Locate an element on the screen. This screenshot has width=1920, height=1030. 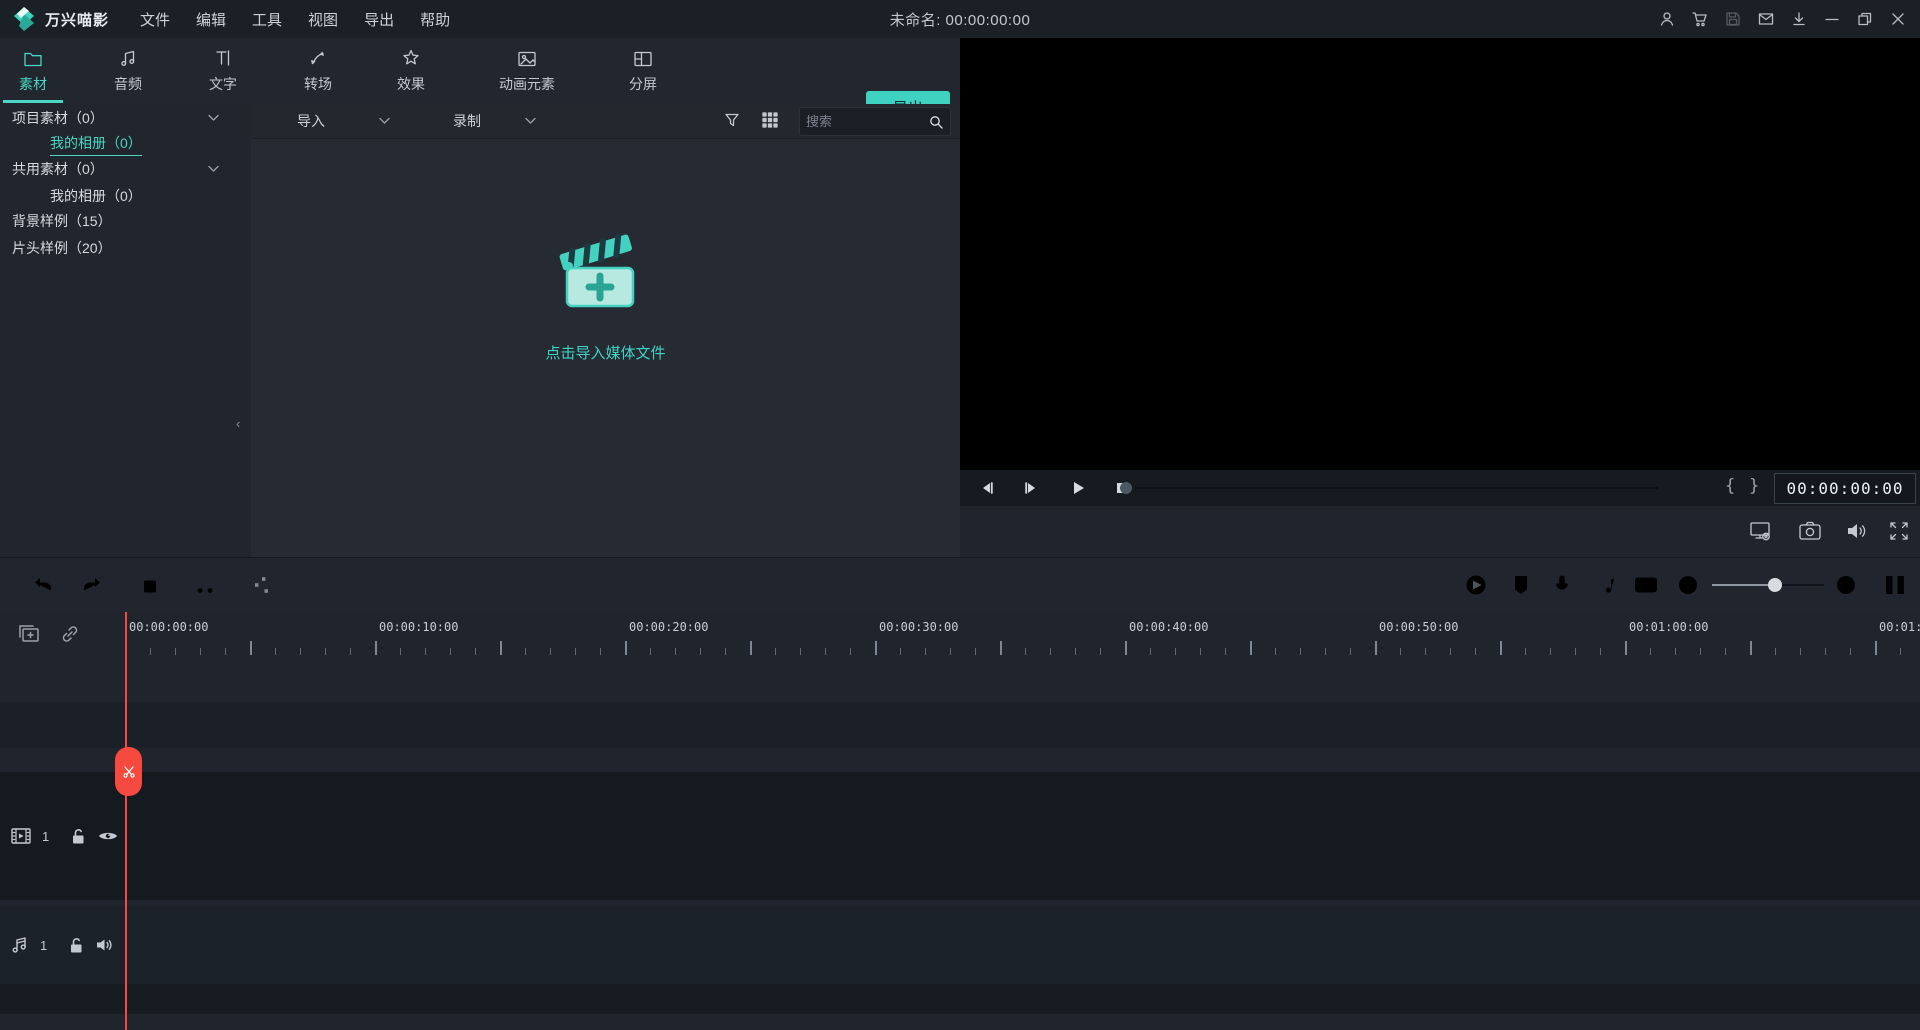
menu-file: 文件 is located at coordinates (155, 19).